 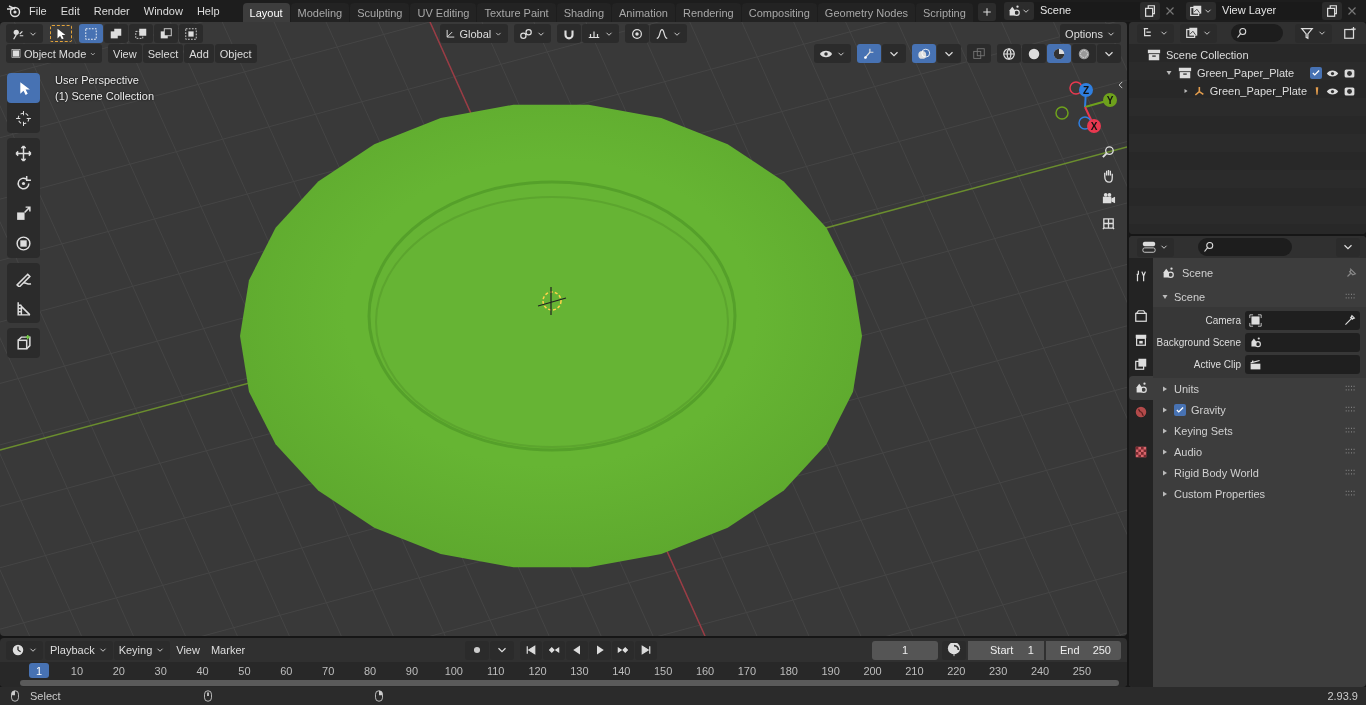 What do you see at coordinates (474, 33) in the screenshot?
I see `orientation-dropdown: Global` at bounding box center [474, 33].